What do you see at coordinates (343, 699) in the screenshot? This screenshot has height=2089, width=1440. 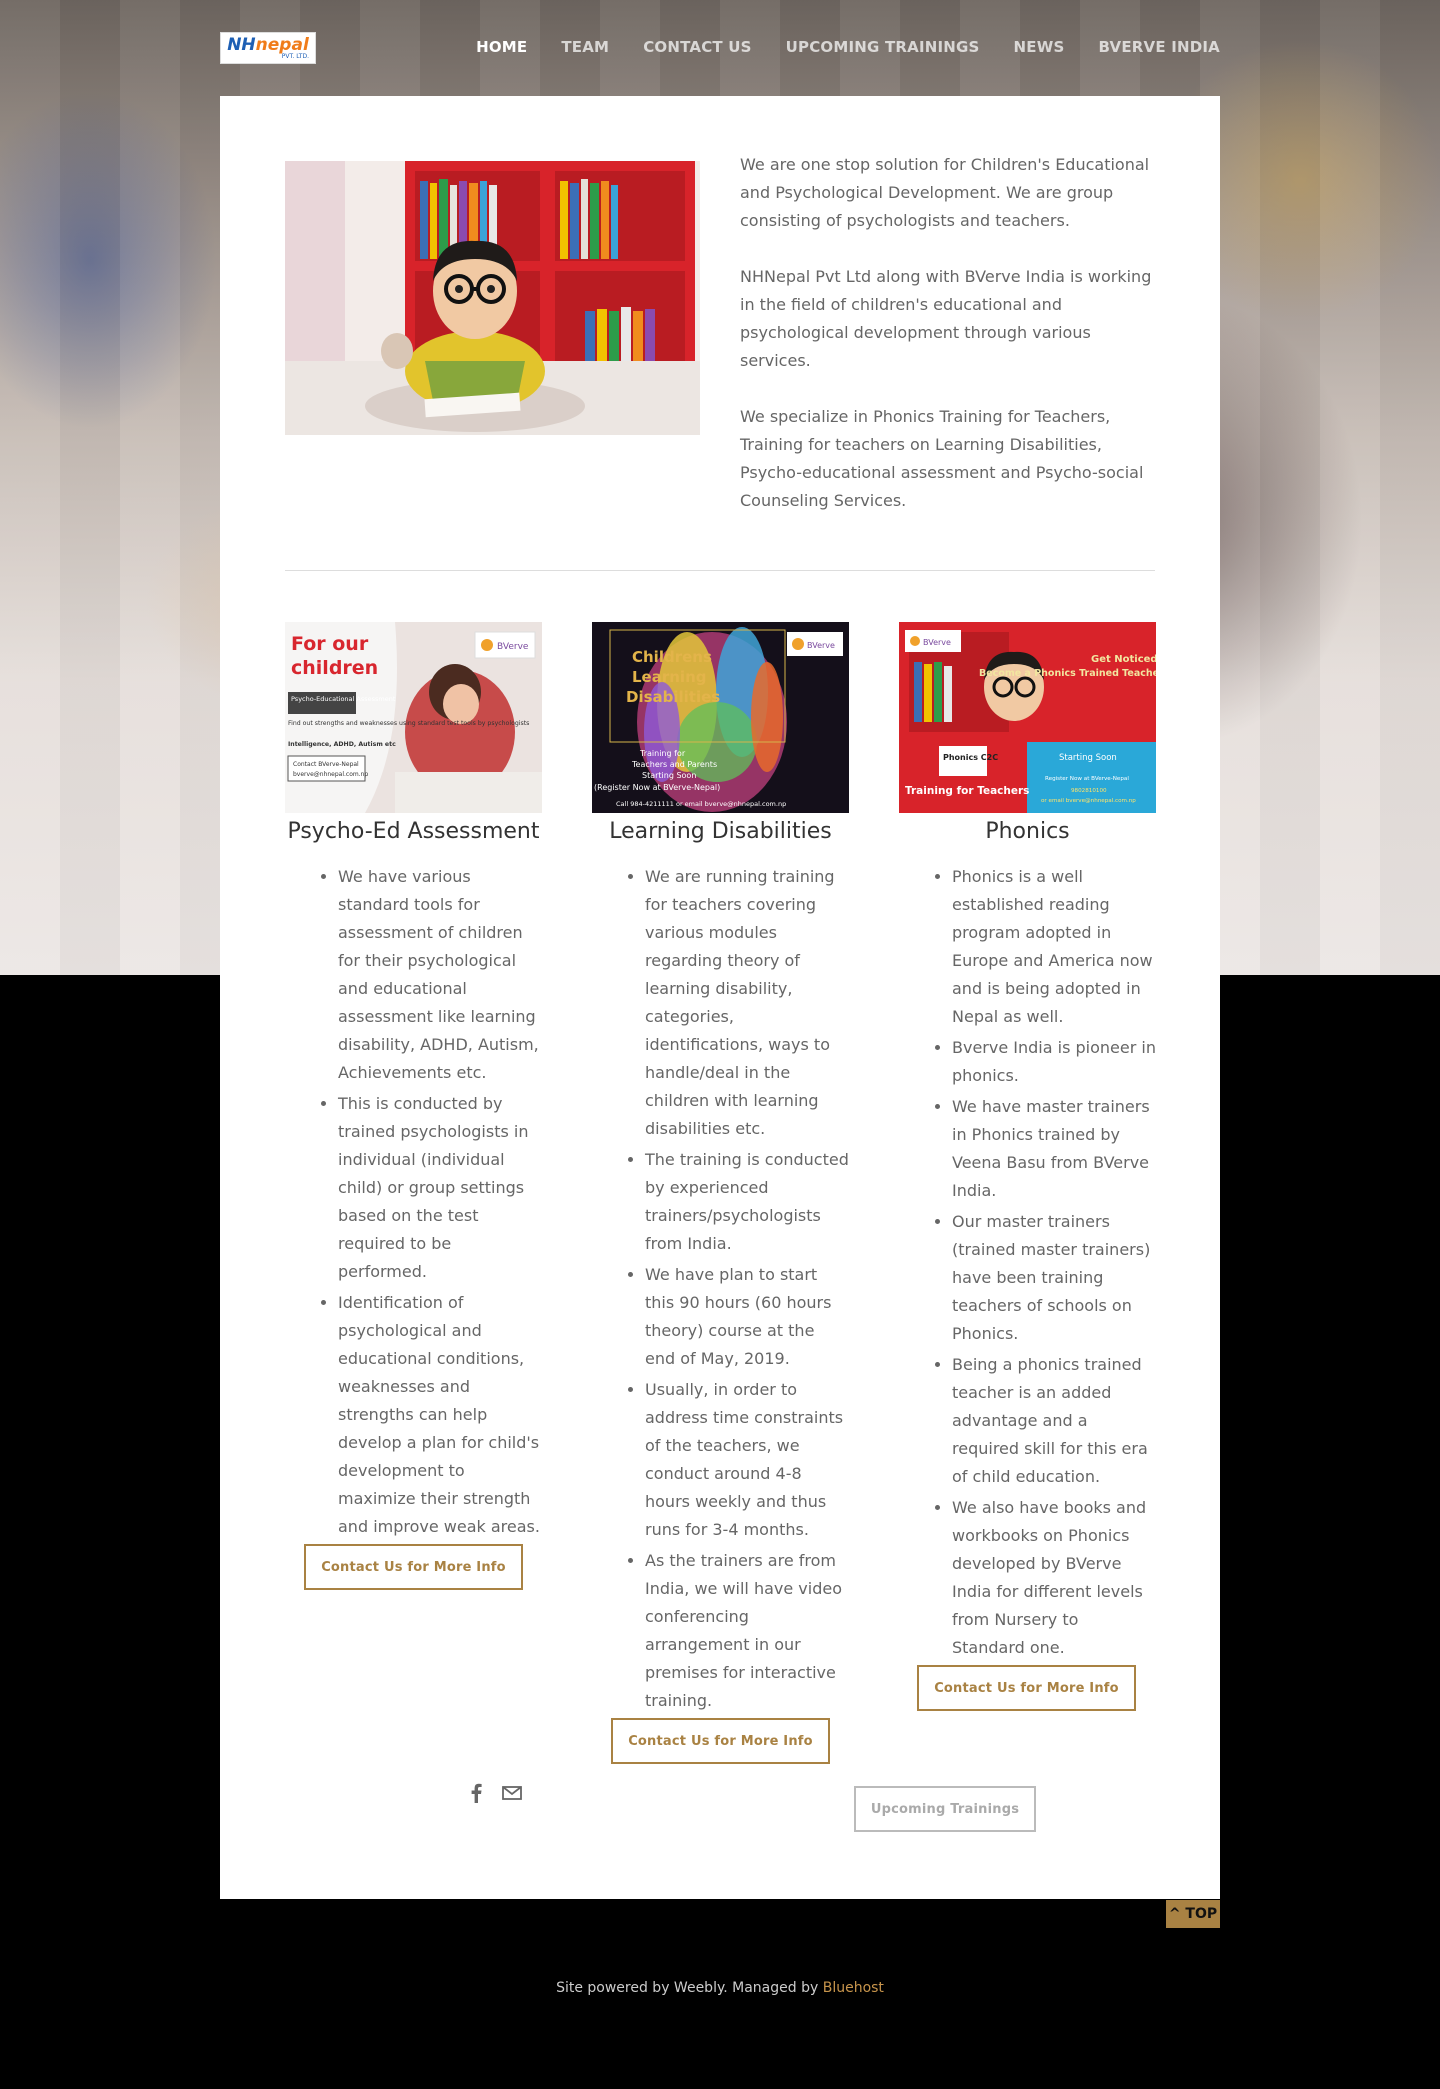 I see `poster-tag: Psycho-Educational Assessment` at bounding box center [343, 699].